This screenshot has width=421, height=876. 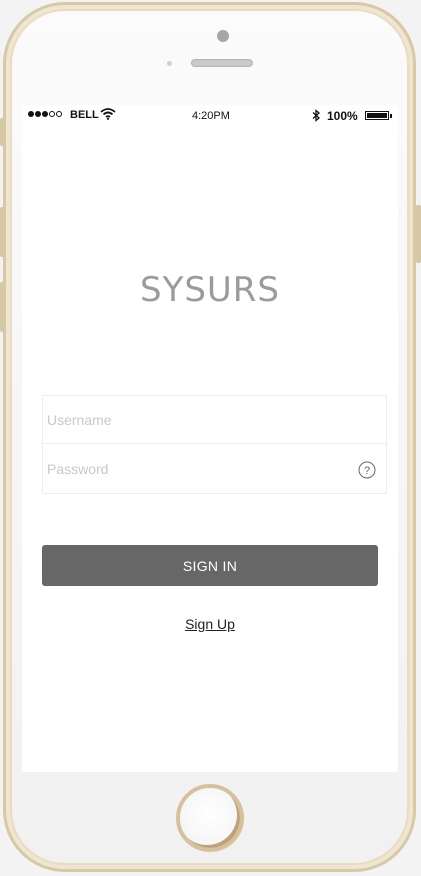 I want to click on front-camera, so click(x=223, y=36).